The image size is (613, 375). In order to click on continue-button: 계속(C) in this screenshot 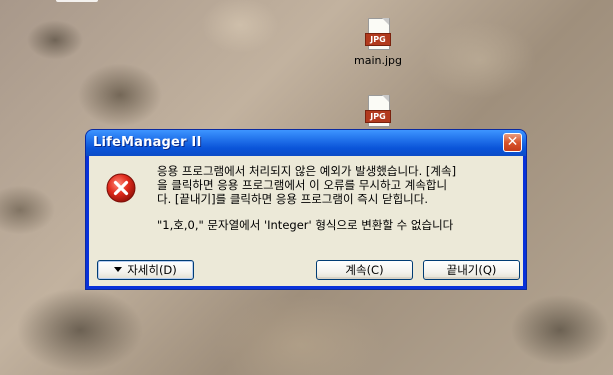, I will do `click(364, 270)`.